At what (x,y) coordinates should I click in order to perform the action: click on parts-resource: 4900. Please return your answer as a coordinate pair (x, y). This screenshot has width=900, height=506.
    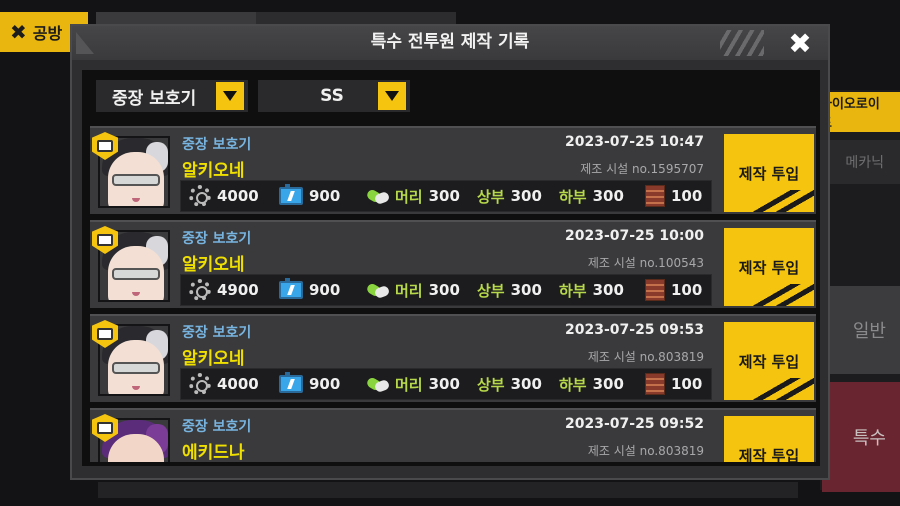
    Looking at the image, I should click on (224, 290).